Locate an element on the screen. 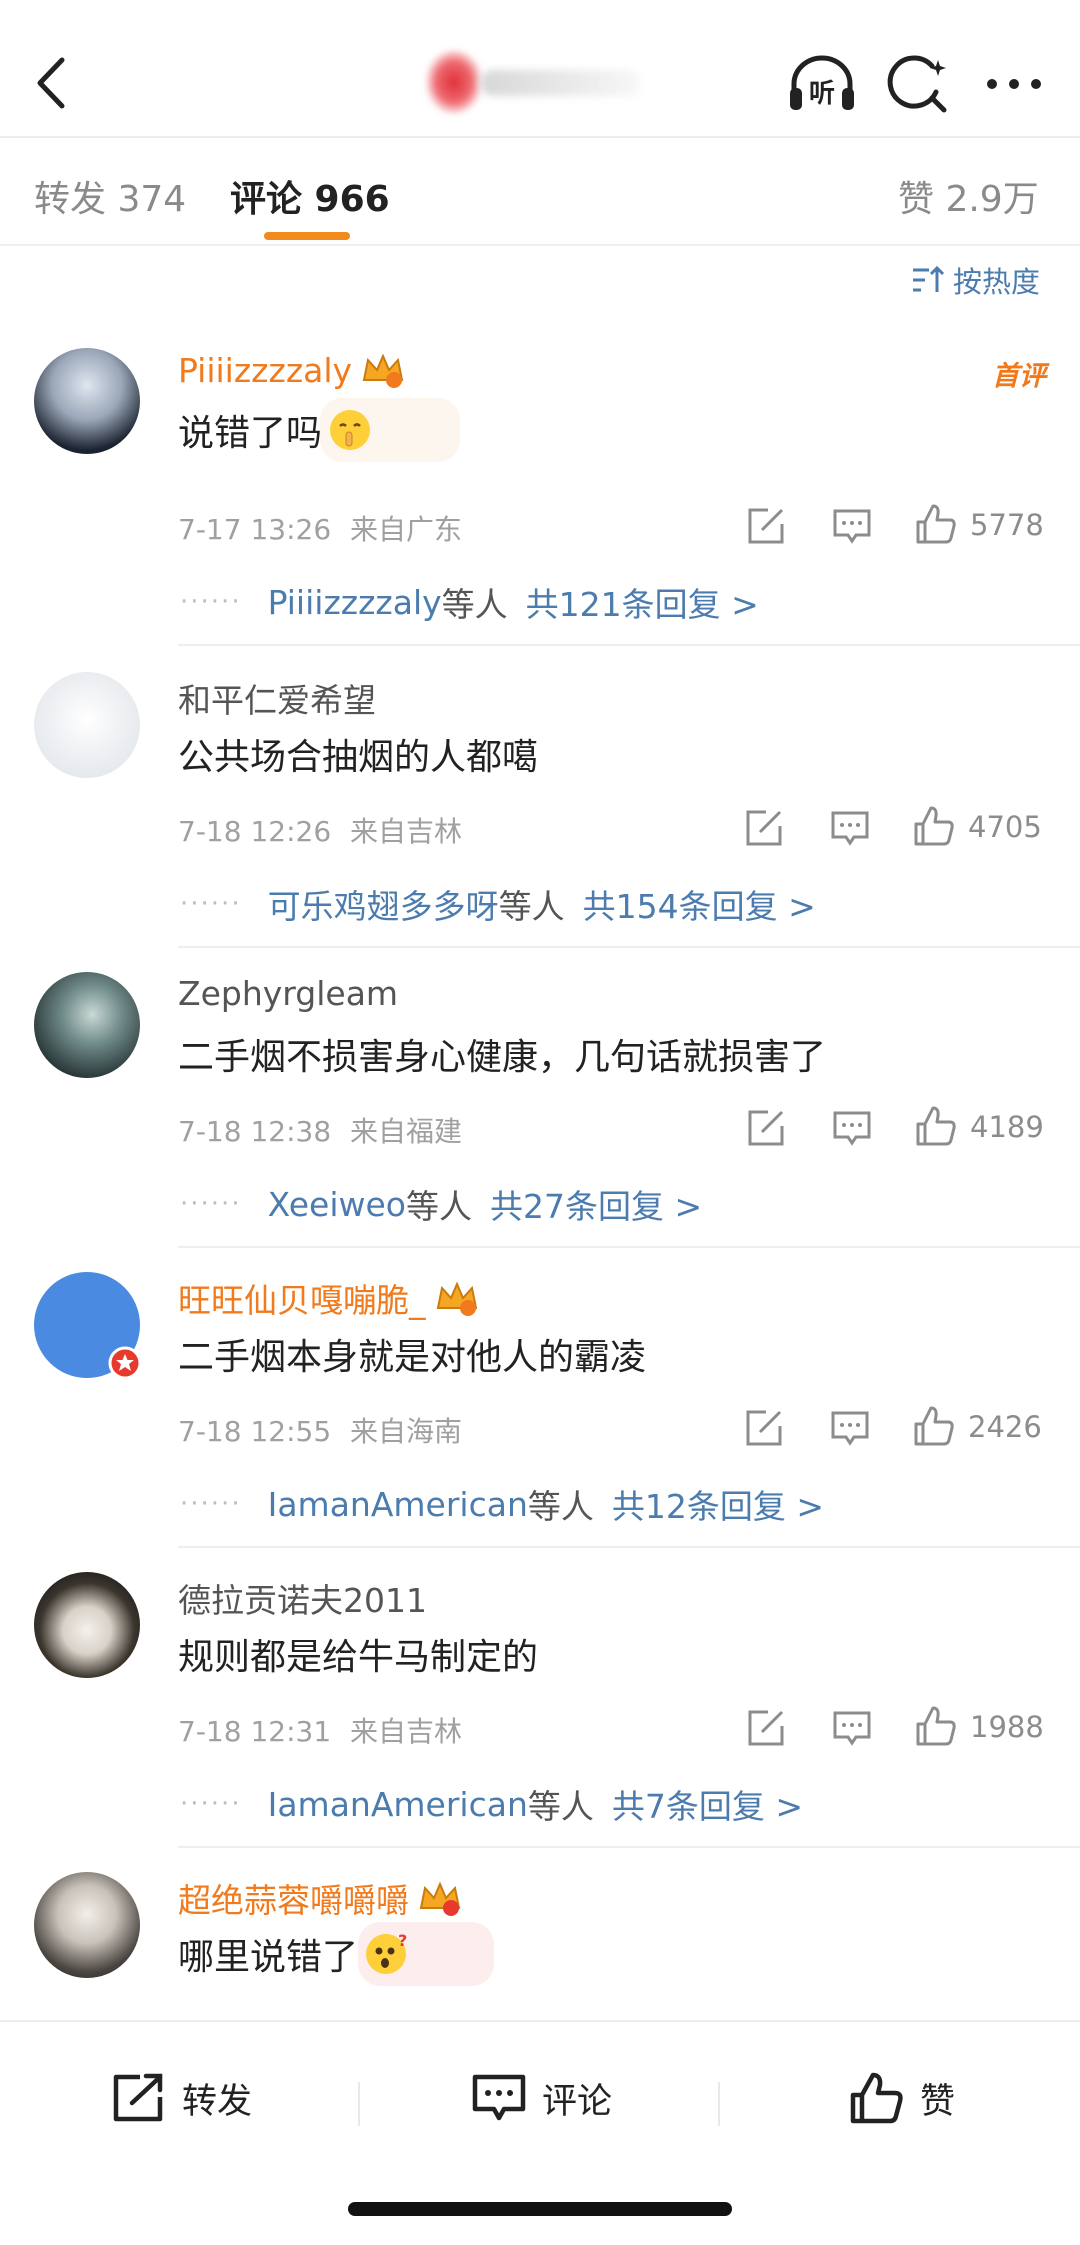 The height and width of the screenshot is (2245, 1080). blurred-author-title is located at coordinates (535, 82).